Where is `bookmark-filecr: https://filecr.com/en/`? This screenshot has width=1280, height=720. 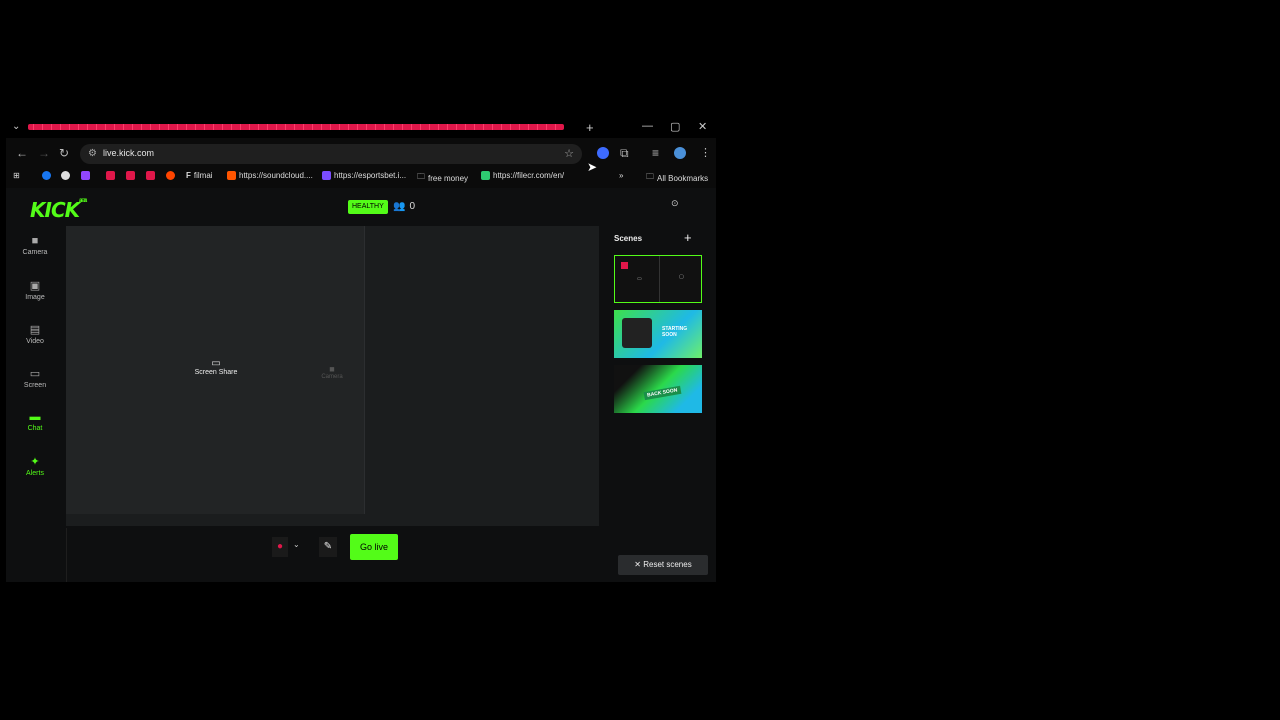 bookmark-filecr: https://filecr.com/en/ is located at coordinates (522, 175).